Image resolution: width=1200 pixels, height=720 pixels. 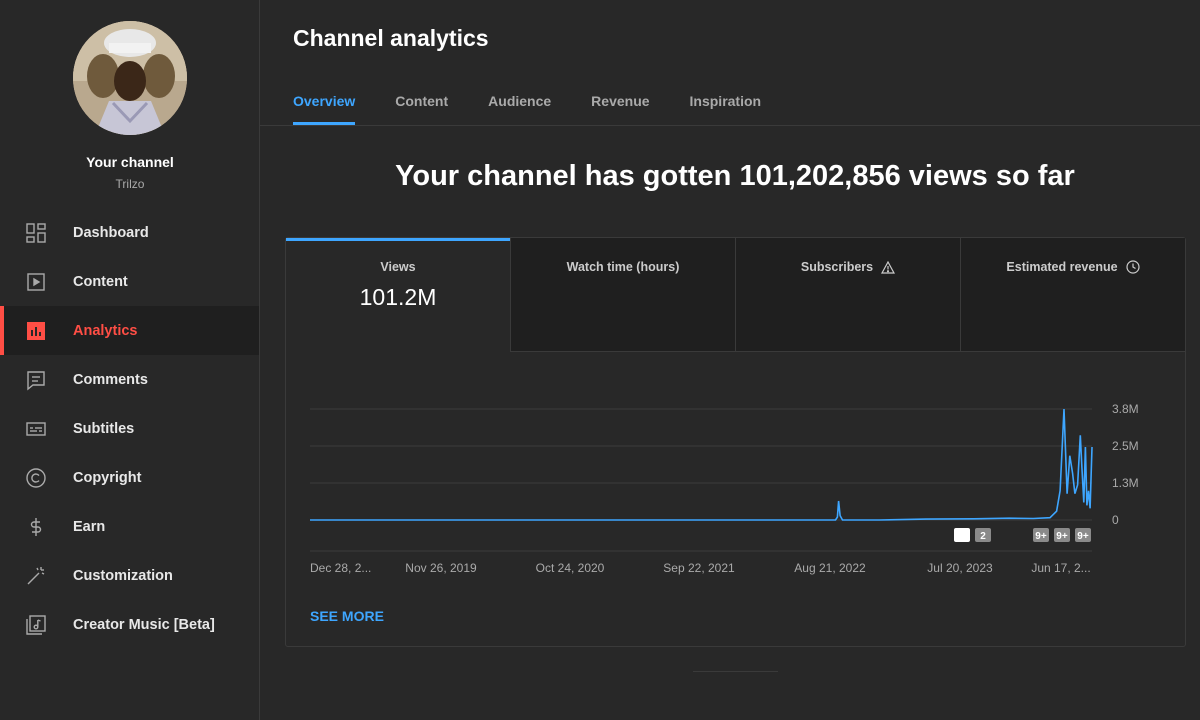 I want to click on sidebar-item-dashboard: Dashboard, so click(x=129, y=232).